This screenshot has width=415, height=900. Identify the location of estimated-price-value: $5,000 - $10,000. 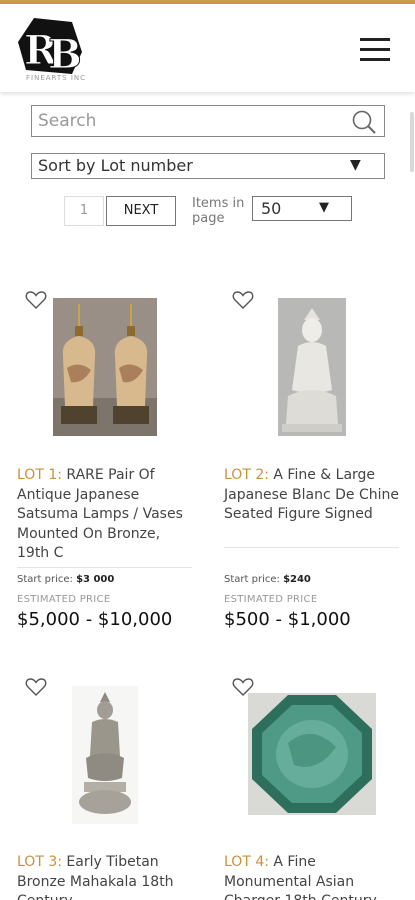
(95, 619).